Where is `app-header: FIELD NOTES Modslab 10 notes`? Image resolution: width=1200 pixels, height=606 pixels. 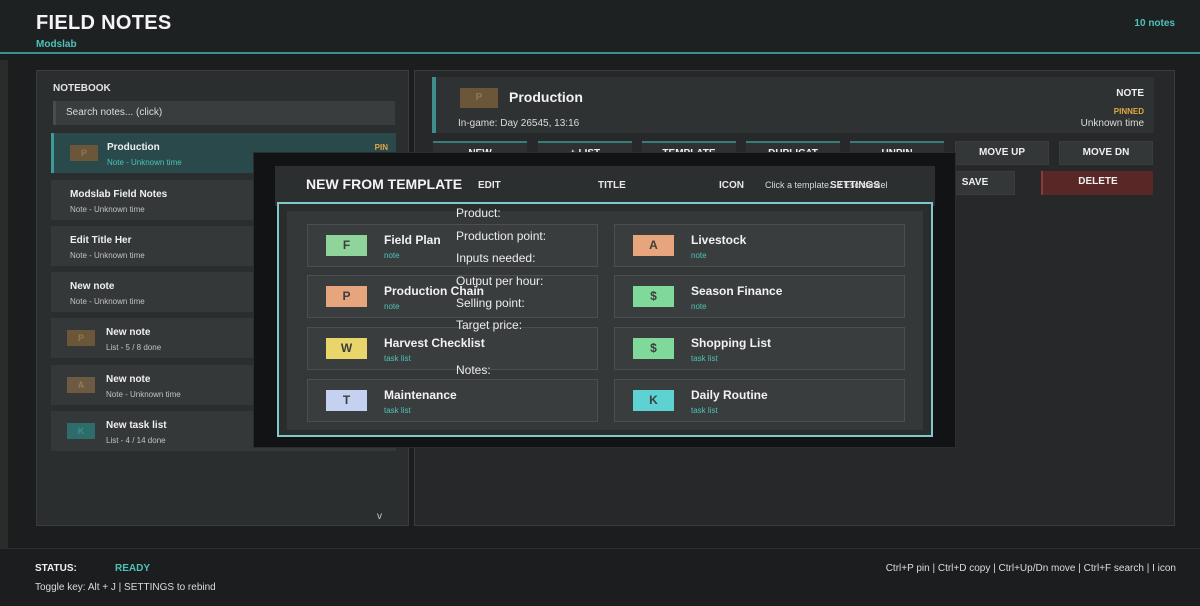 app-header: FIELD NOTES Modslab 10 notes is located at coordinates (600, 27).